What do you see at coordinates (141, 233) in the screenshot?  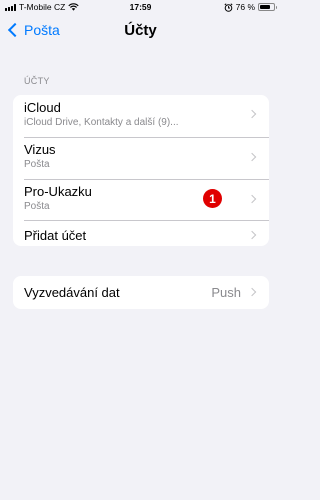 I see `add-account-row: Přidat účet` at bounding box center [141, 233].